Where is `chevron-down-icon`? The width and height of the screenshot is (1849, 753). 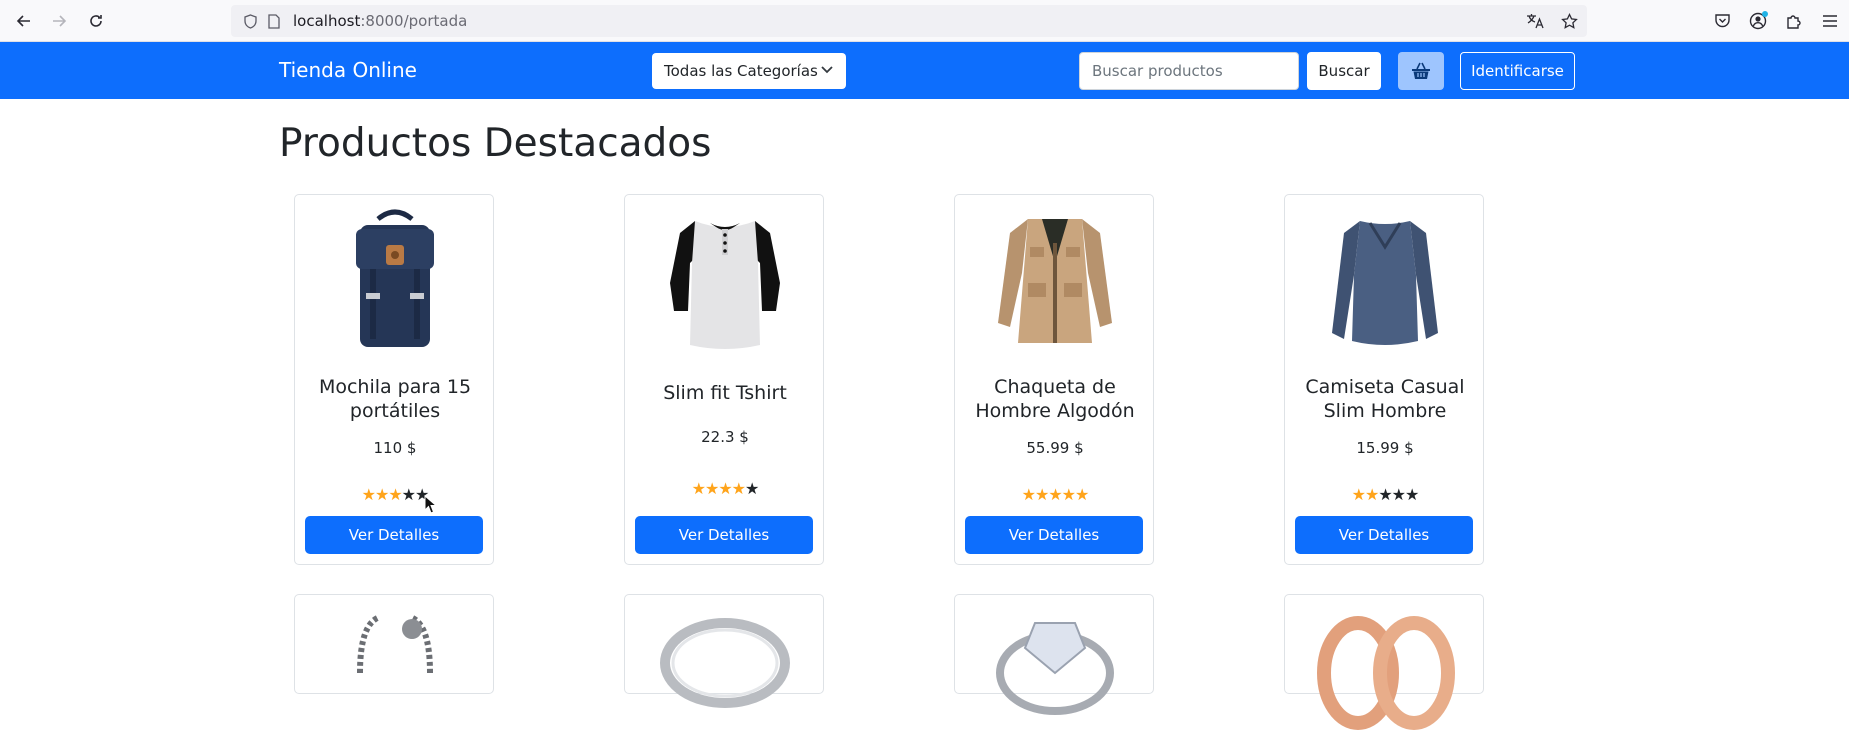
chevron-down-icon is located at coordinates (827, 70).